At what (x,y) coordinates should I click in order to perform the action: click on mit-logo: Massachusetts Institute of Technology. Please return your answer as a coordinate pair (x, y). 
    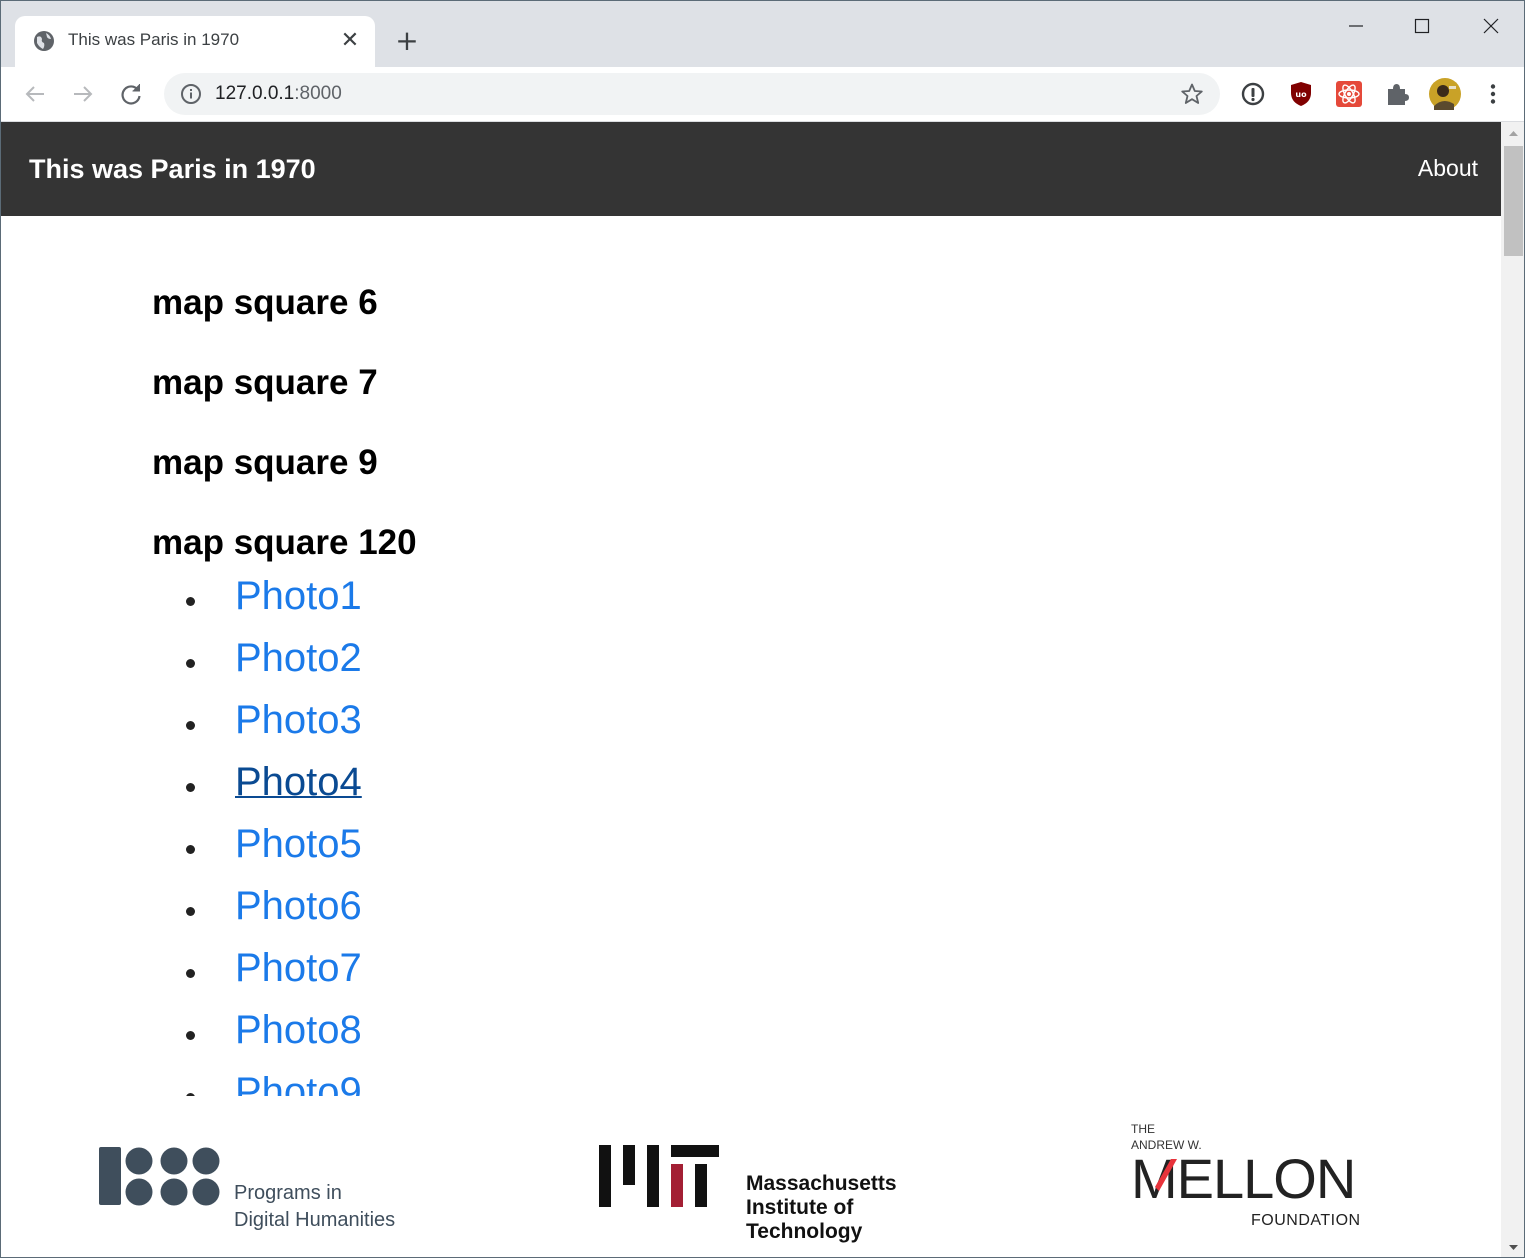
    Looking at the image, I should click on (758, 1192).